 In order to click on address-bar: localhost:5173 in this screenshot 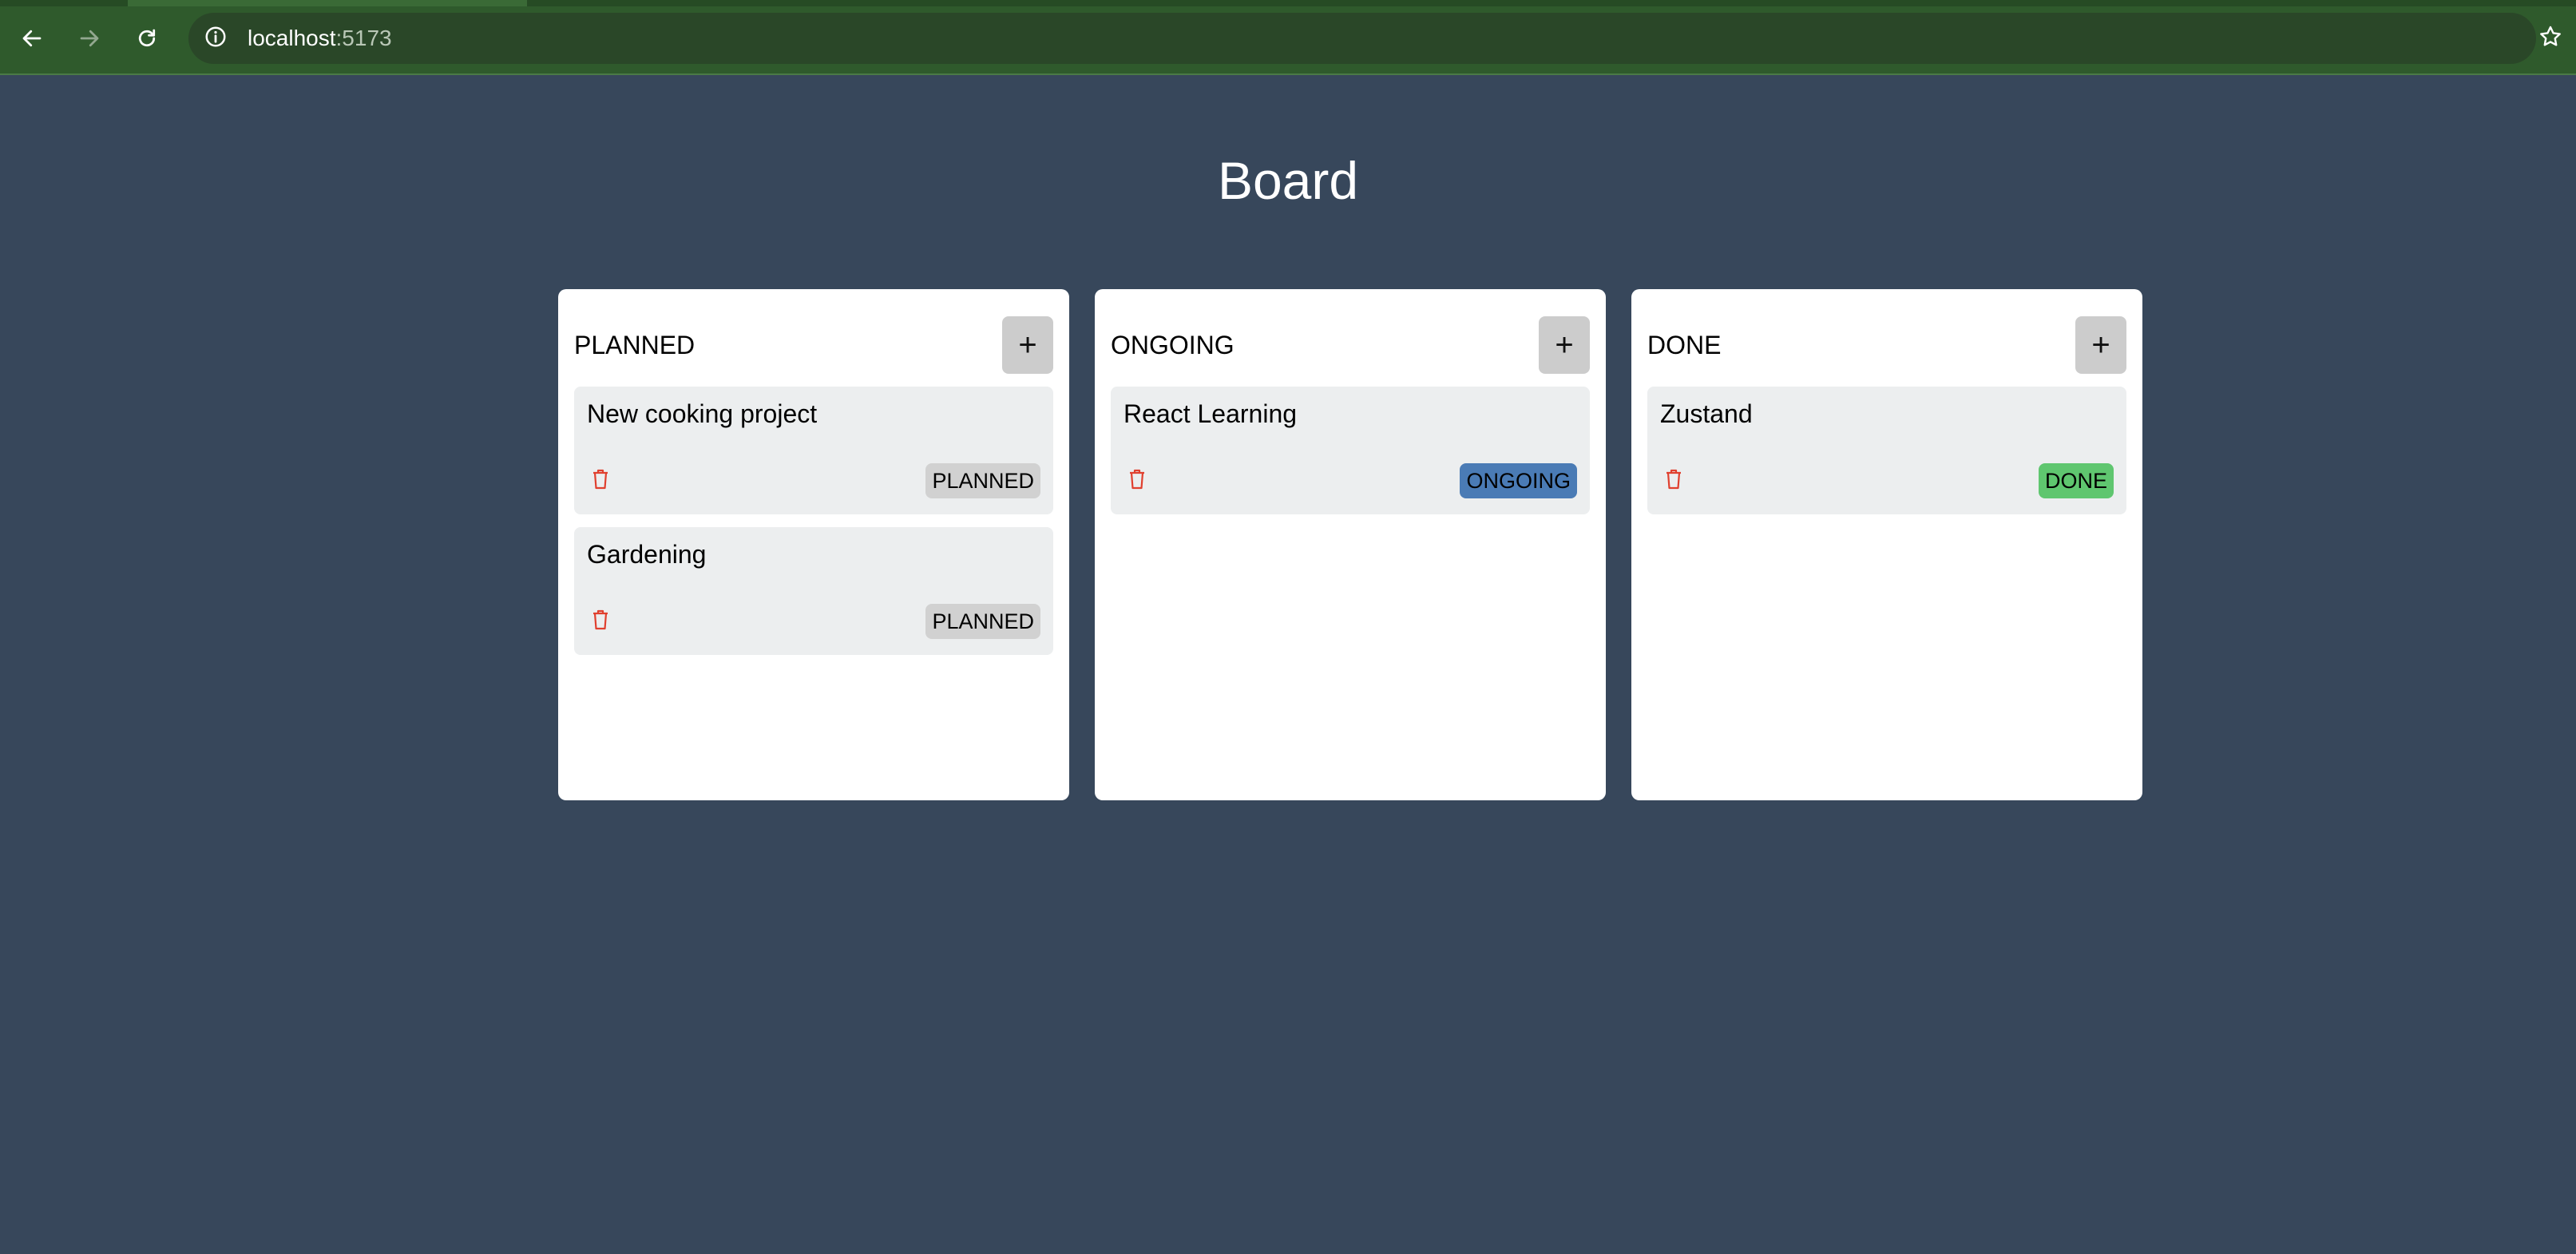, I will do `click(1362, 39)`.